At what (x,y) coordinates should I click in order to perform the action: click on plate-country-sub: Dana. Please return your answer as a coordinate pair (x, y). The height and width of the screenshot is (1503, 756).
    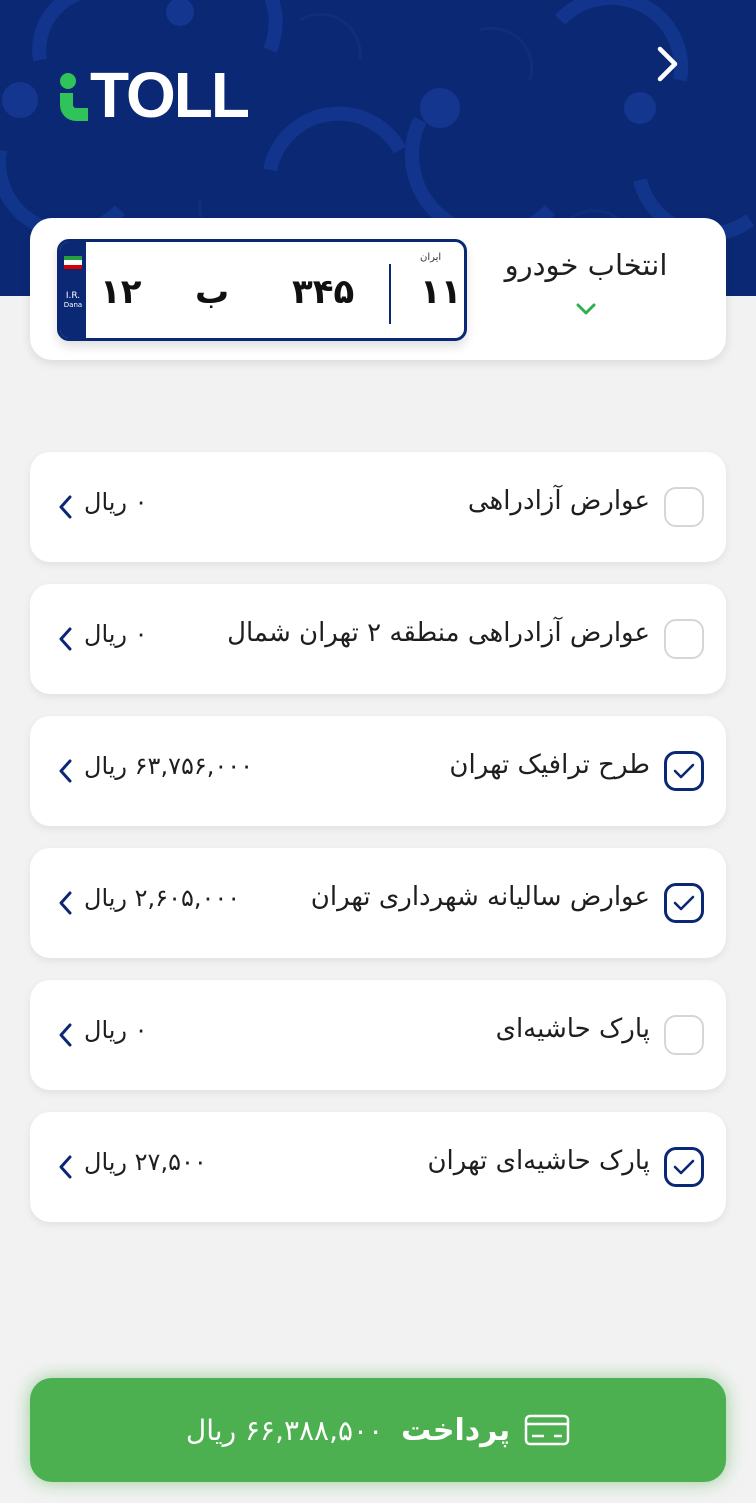
    Looking at the image, I should click on (73, 304).